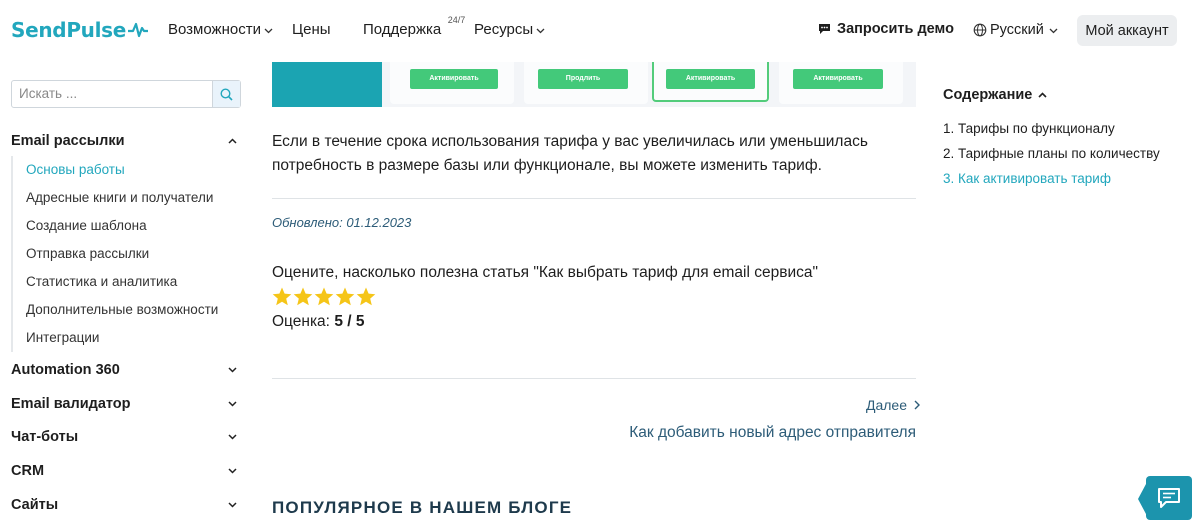 Image resolution: width=1200 pixels, height=523 pixels. I want to click on rating-score-value: 5 / 5, so click(349, 321).